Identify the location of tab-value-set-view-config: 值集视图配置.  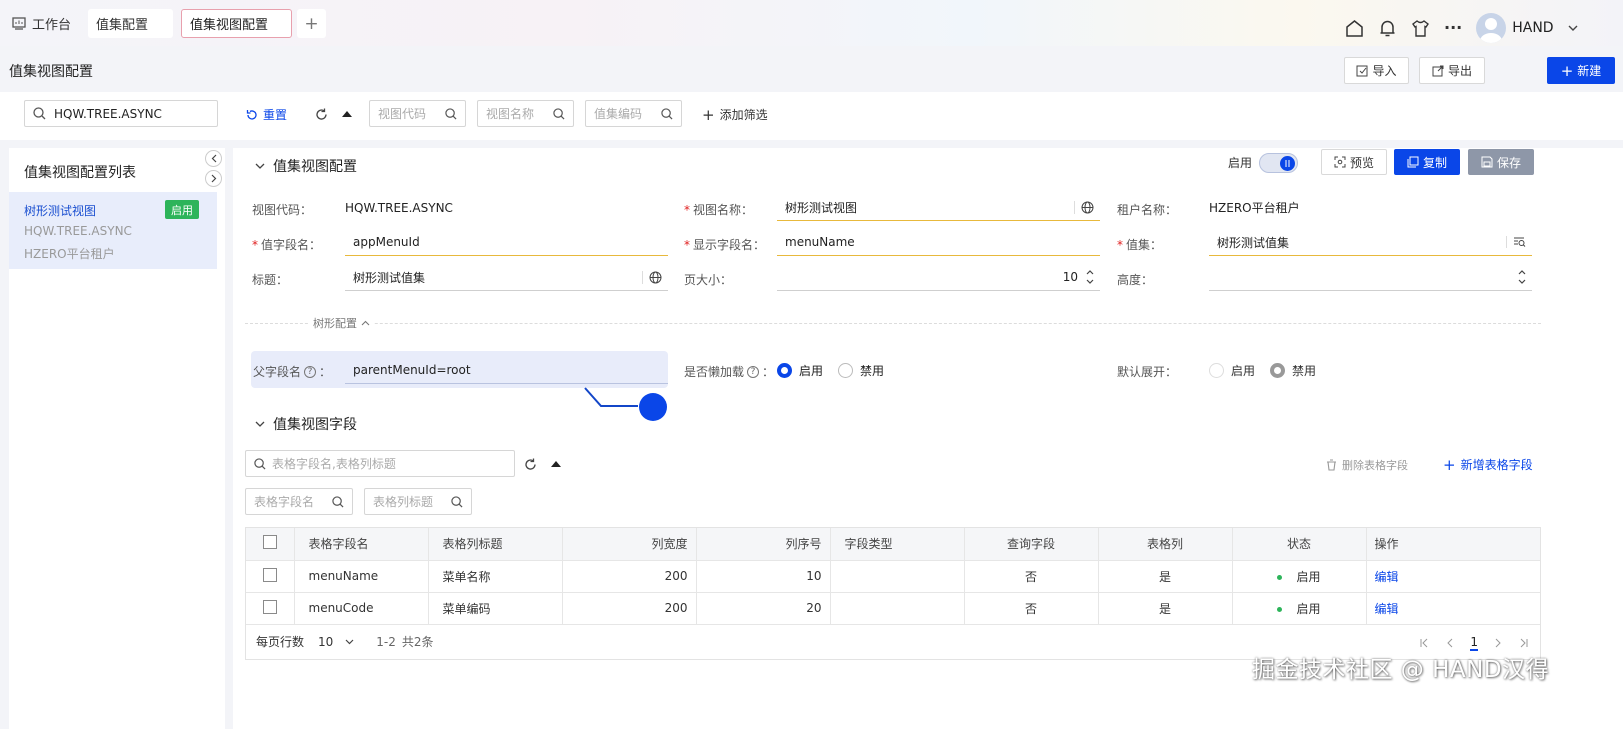
(236, 23).